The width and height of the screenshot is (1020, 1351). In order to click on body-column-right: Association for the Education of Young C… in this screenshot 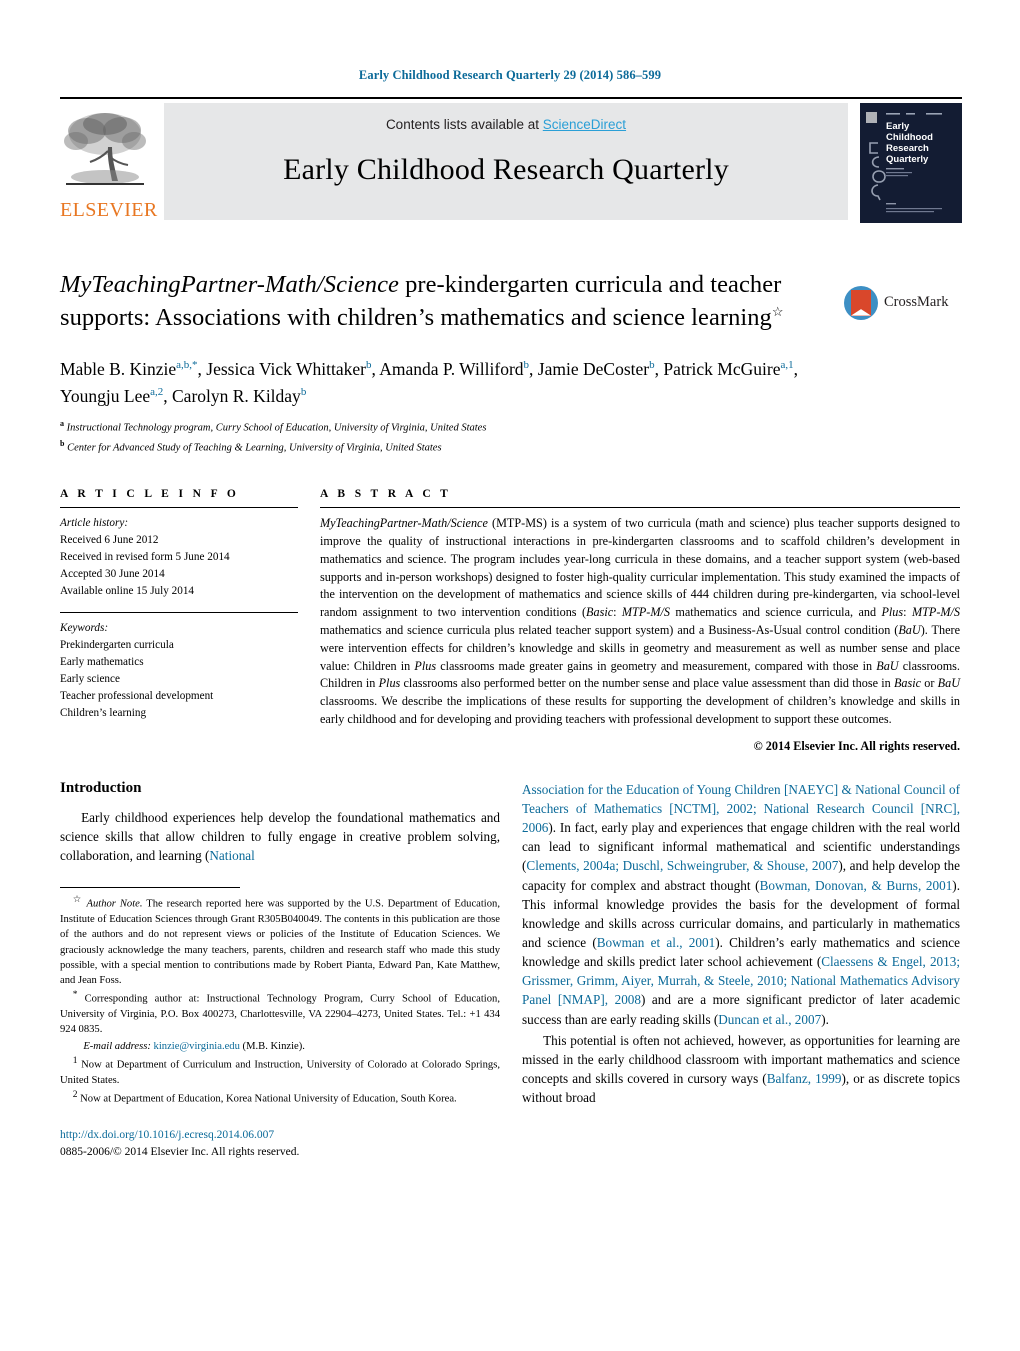, I will do `click(741, 970)`.